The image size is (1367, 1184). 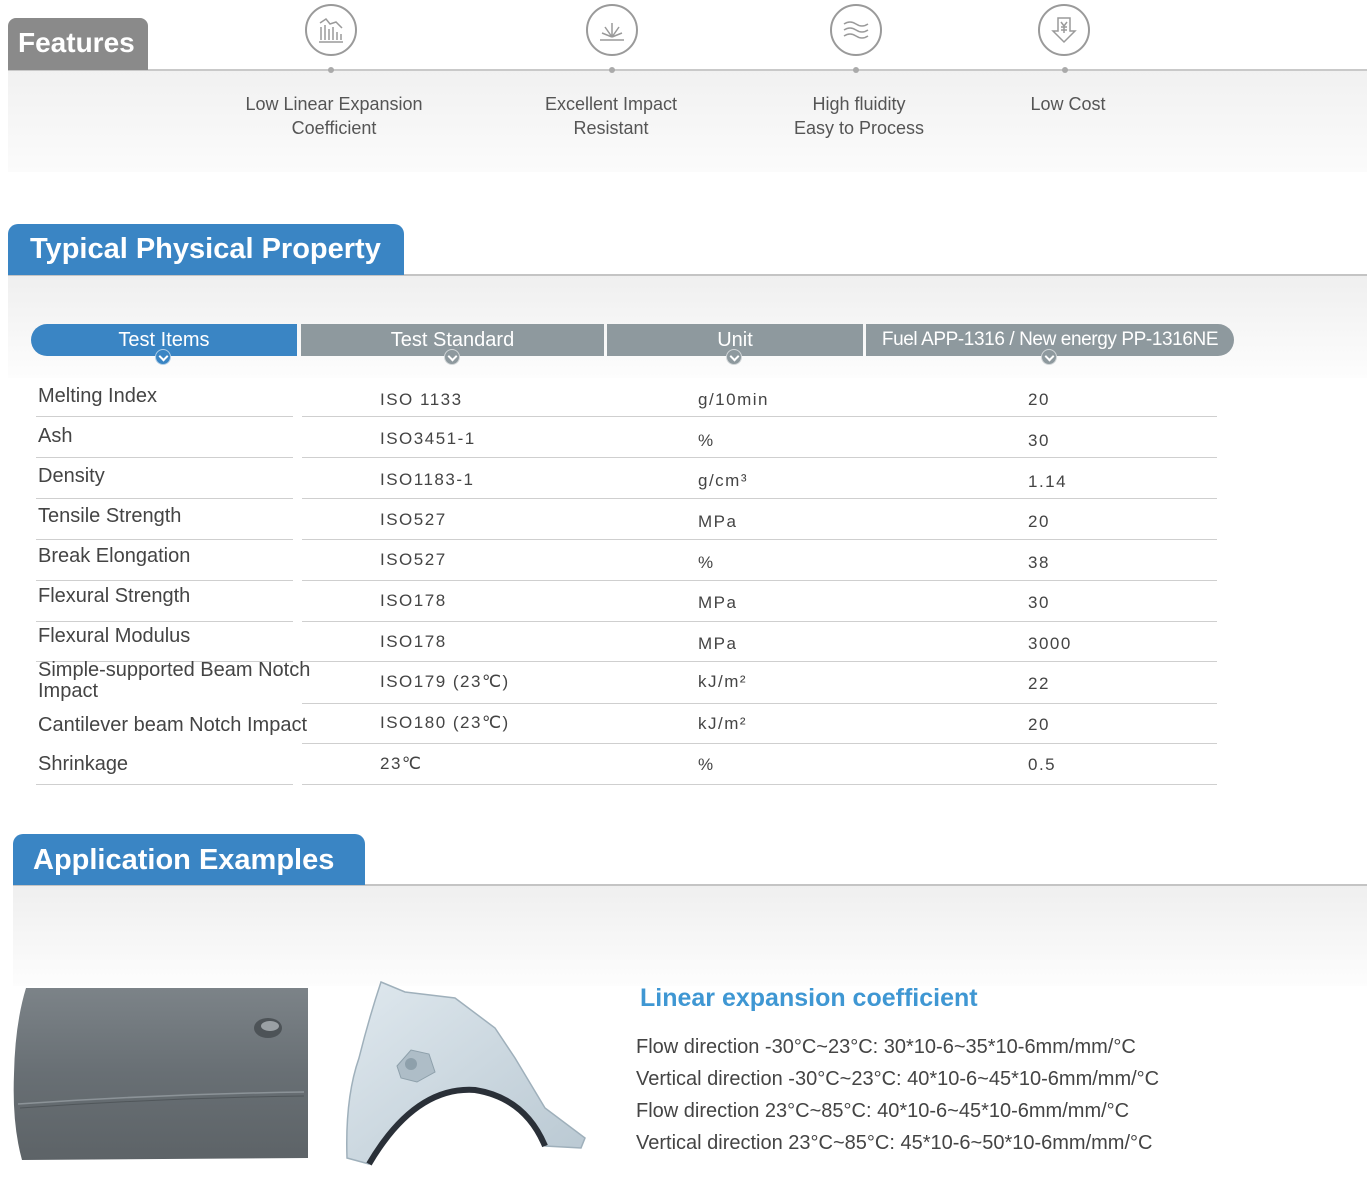 I want to click on row-value: 22, so click(x=1039, y=683).